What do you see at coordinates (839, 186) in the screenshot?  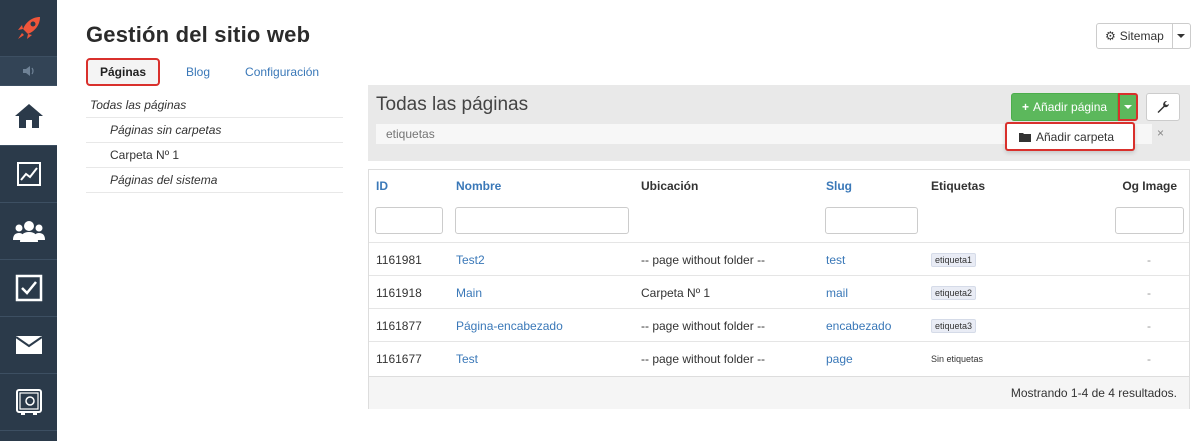 I see `column-header-slug: Slug` at bounding box center [839, 186].